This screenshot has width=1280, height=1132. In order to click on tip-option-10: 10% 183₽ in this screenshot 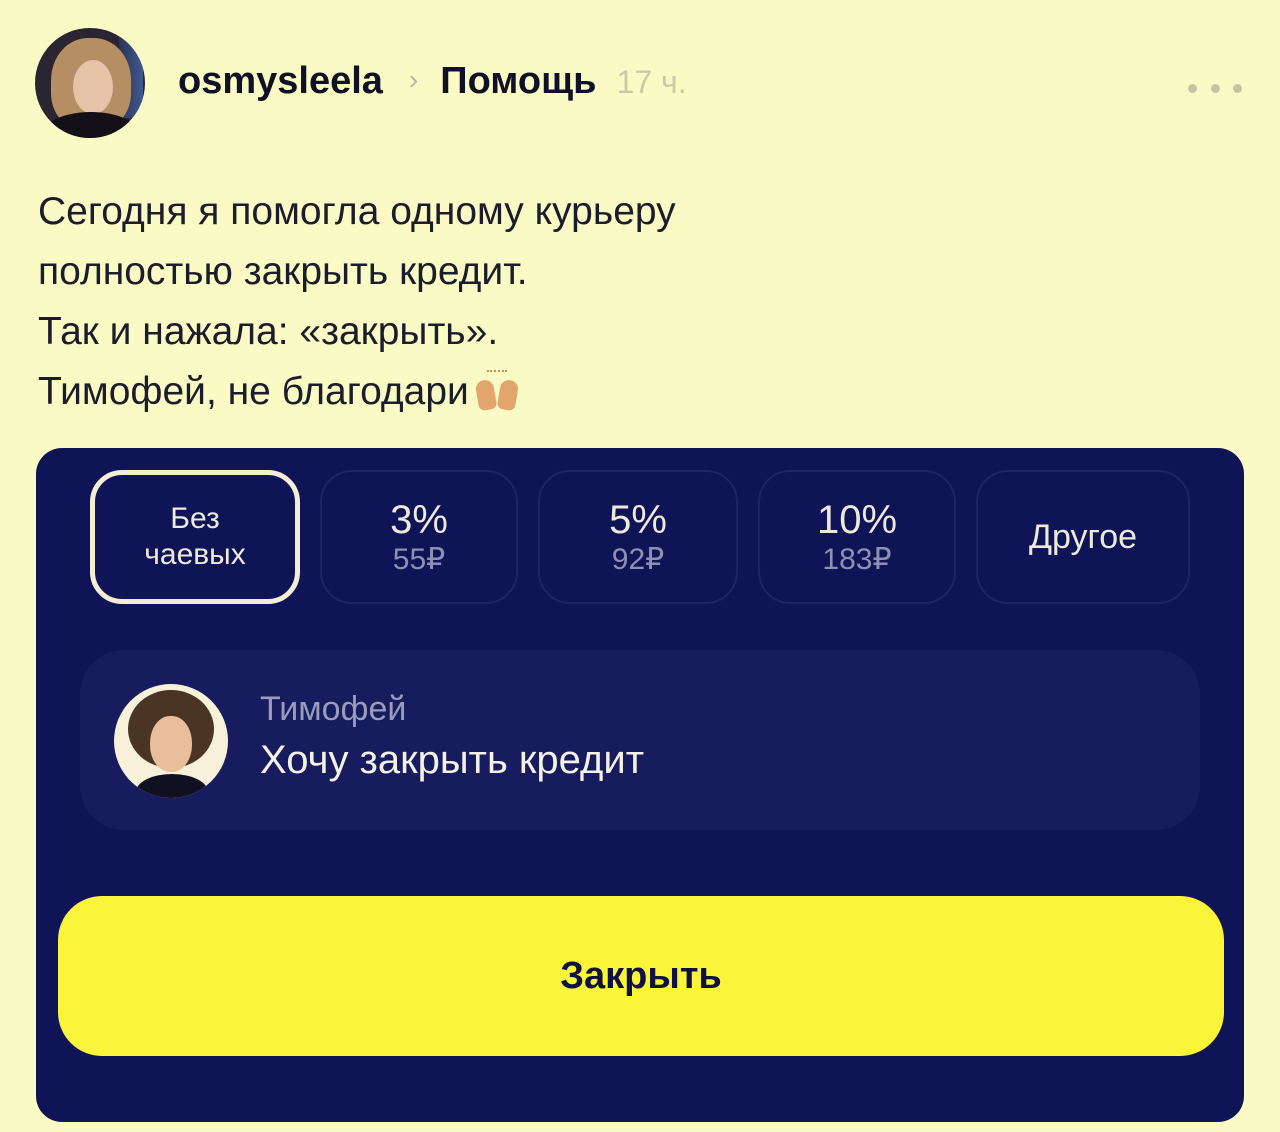, I will do `click(857, 537)`.